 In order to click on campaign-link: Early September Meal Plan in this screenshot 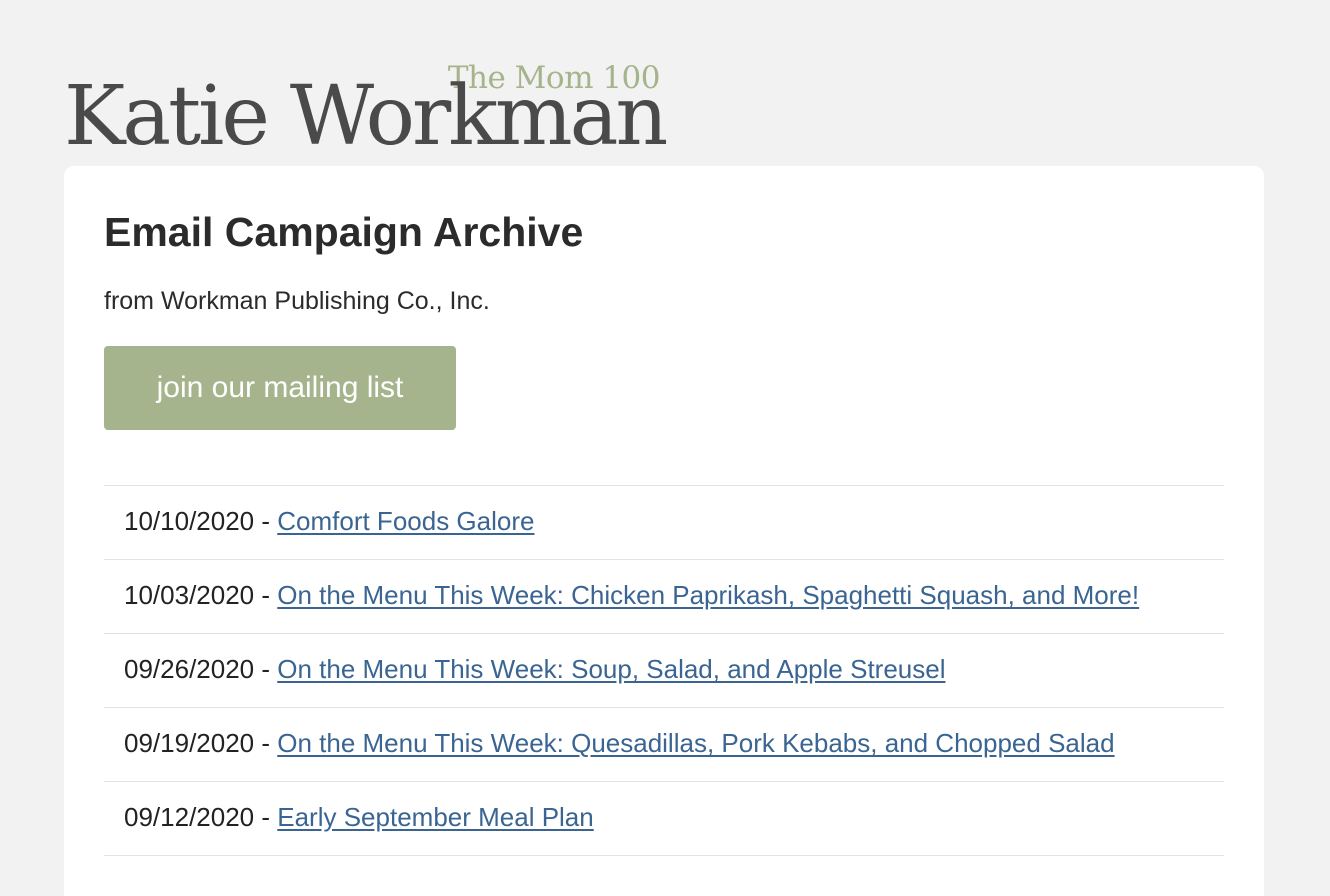, I will do `click(435, 817)`.